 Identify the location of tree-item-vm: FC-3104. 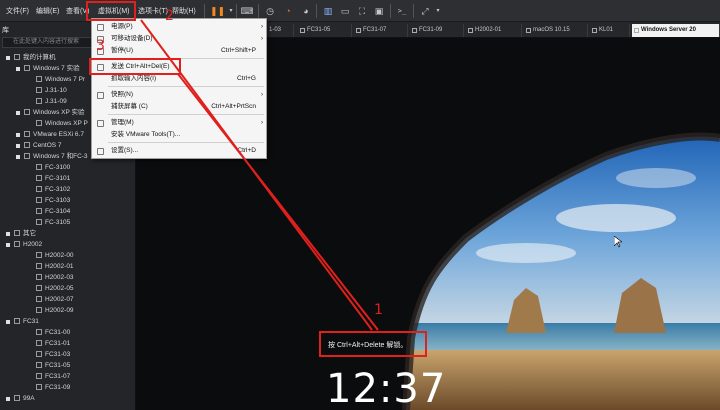
(53, 211).